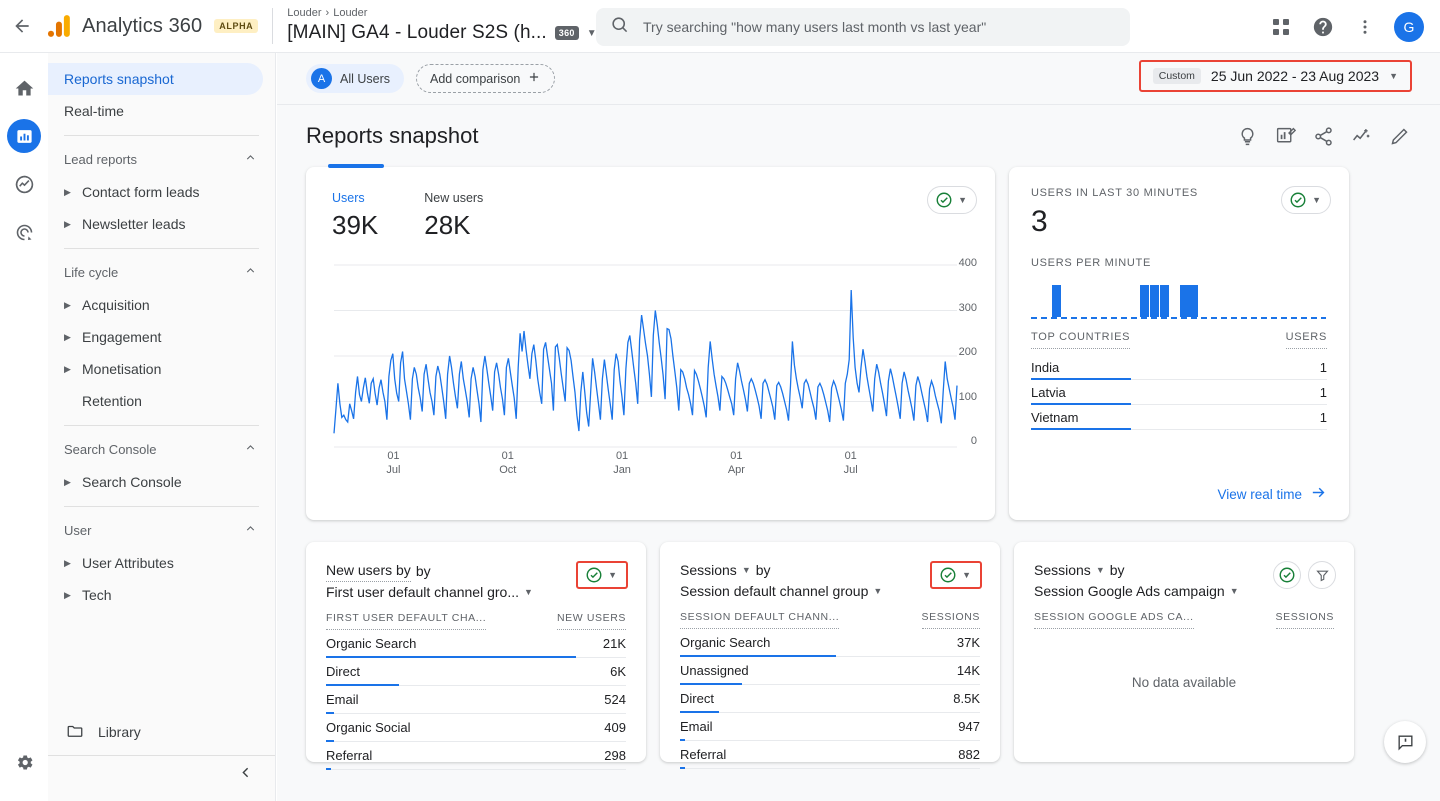  Describe the element at coordinates (161, 732) in the screenshot. I see `sidebar-item-library: Library` at that location.